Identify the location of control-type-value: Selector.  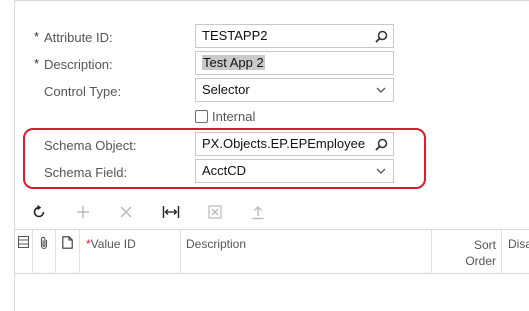
(226, 89).